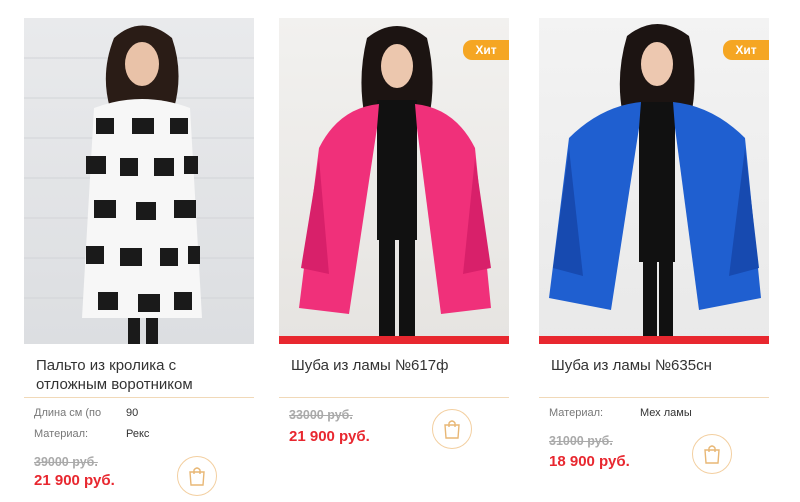 The height and width of the screenshot is (502, 800). I want to click on product-attributes: Длина см (по 90 Материал: Рекс, so click(141, 423).